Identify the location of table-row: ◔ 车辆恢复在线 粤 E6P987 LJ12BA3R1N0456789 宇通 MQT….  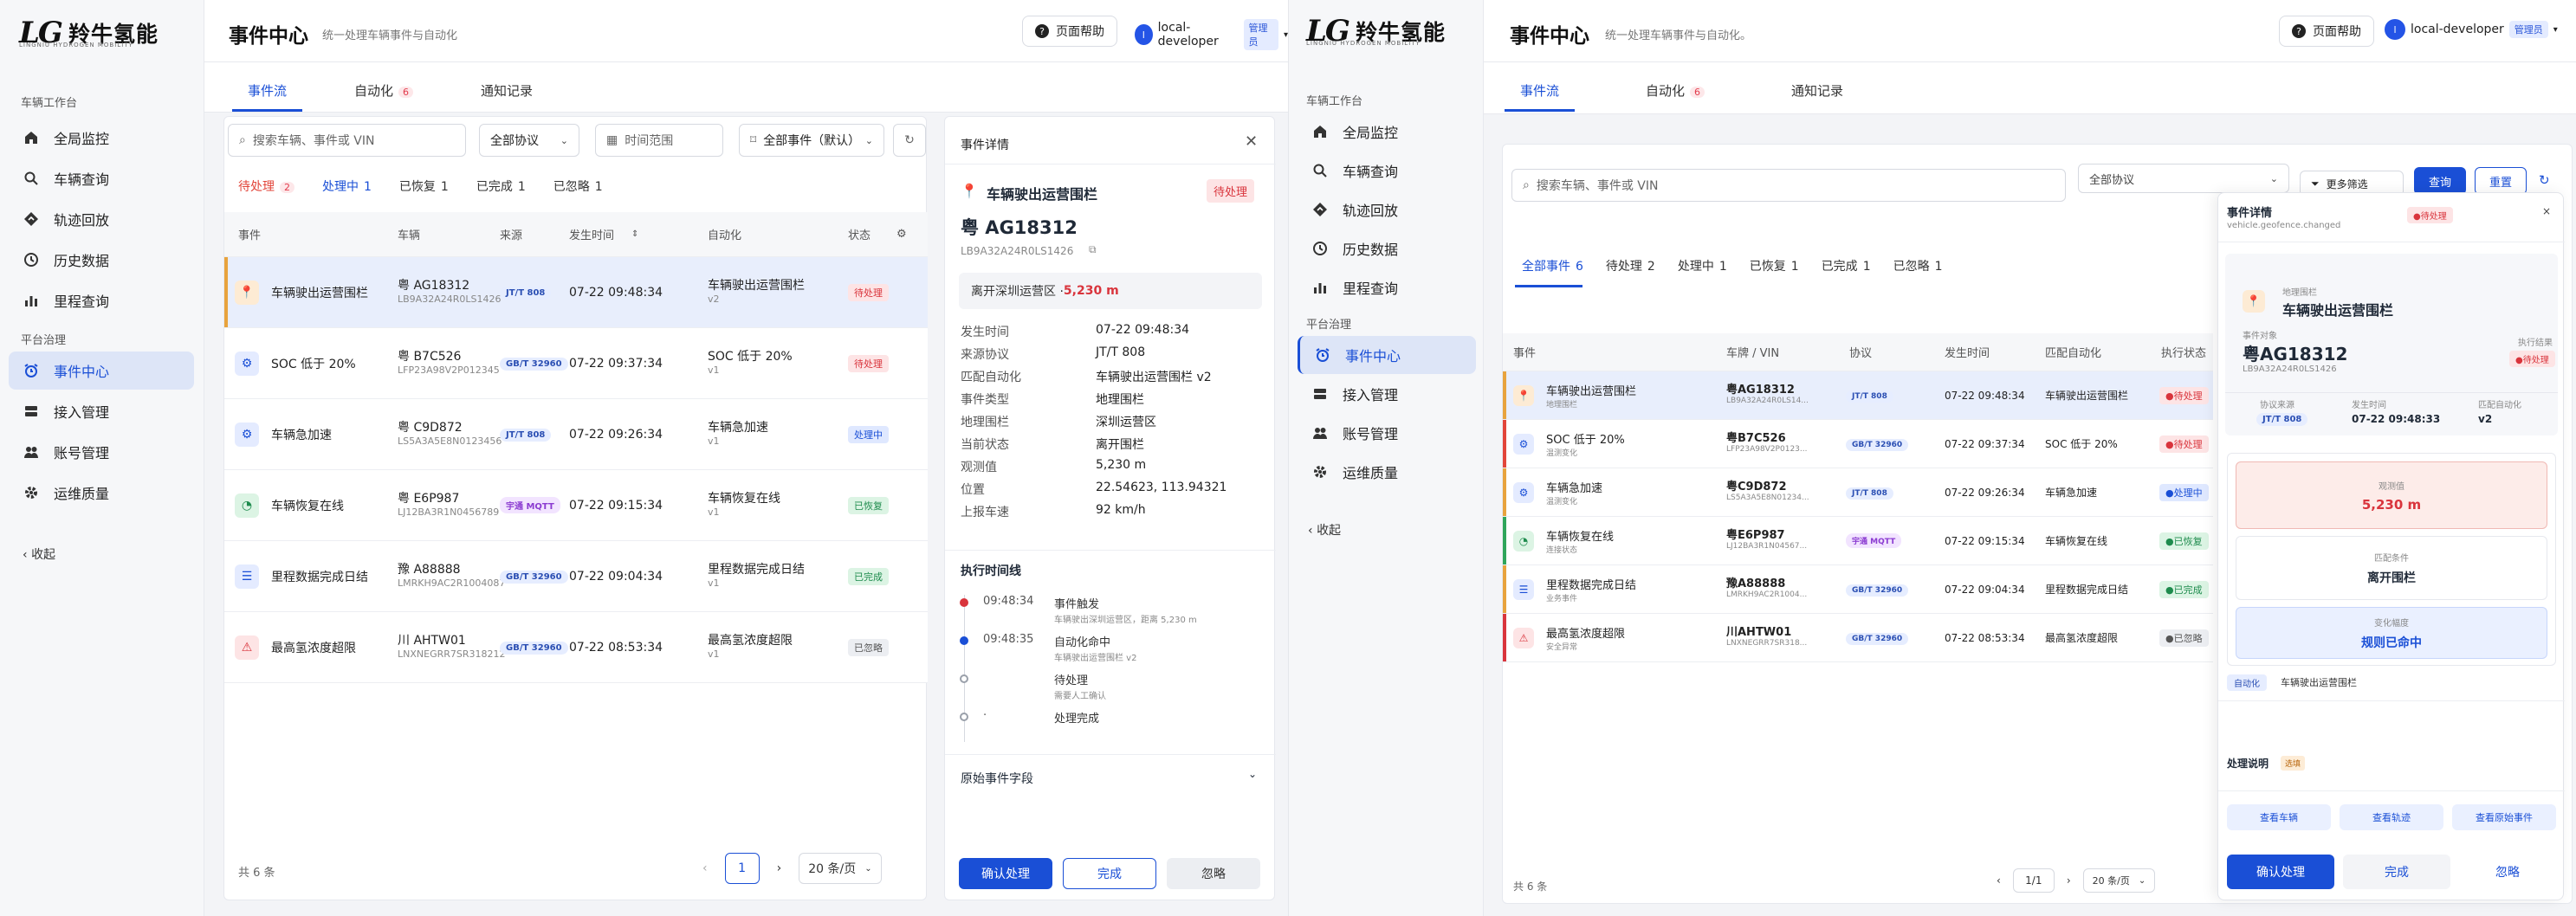
(576, 505).